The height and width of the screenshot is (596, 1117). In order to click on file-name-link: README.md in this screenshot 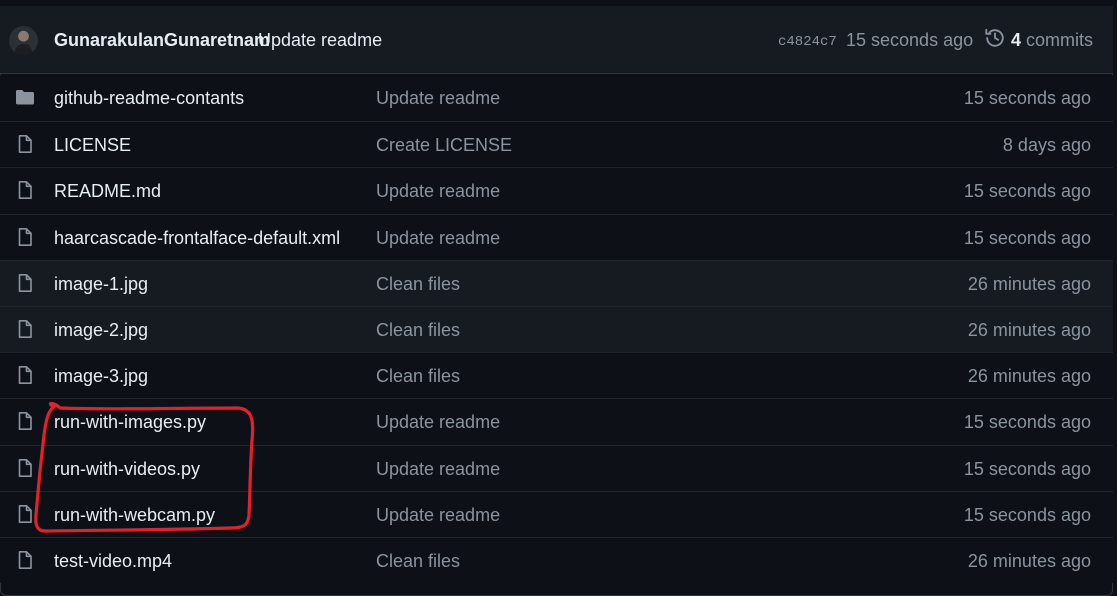, I will do `click(107, 191)`.